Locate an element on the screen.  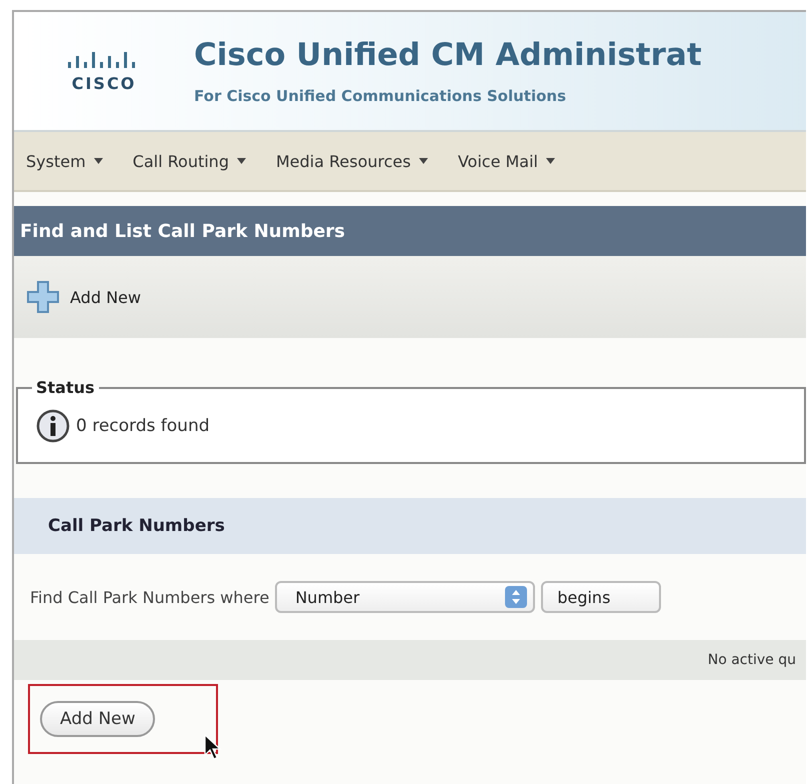
operator-select: begins is located at coordinates (601, 597).